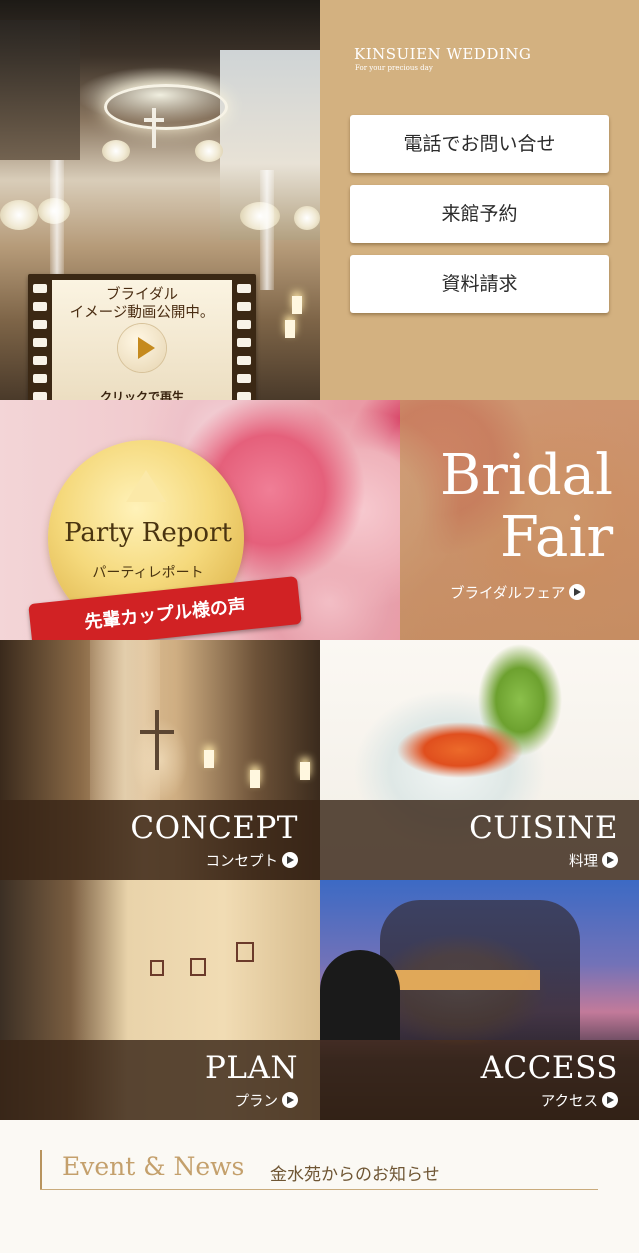 This screenshot has width=639, height=1253. I want to click on chapel-pillar, so click(125, 720).